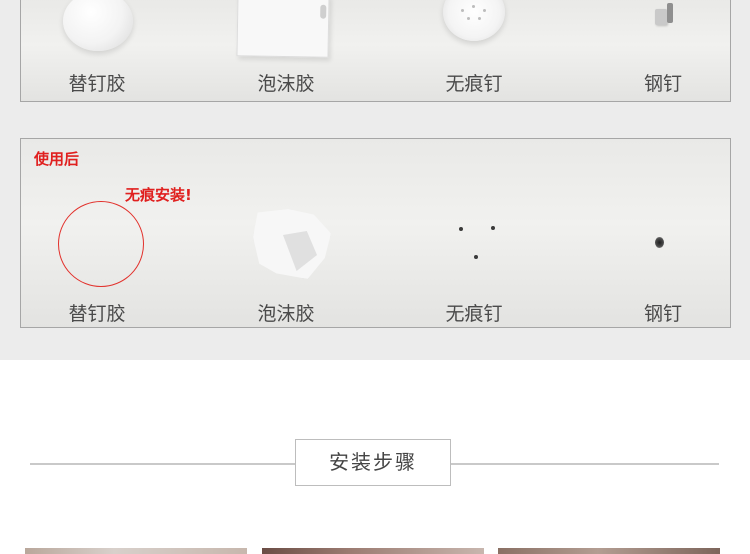 The image size is (750, 554). What do you see at coordinates (474, 20) in the screenshot?
I see `traceless-nail-image` at bounding box center [474, 20].